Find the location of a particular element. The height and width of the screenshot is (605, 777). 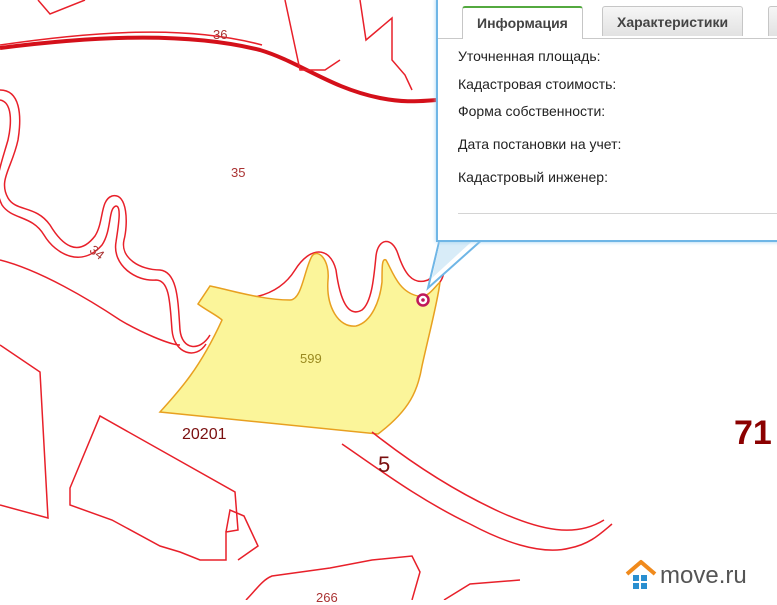

boundary-winding-inner is located at coordinates (103, 226).